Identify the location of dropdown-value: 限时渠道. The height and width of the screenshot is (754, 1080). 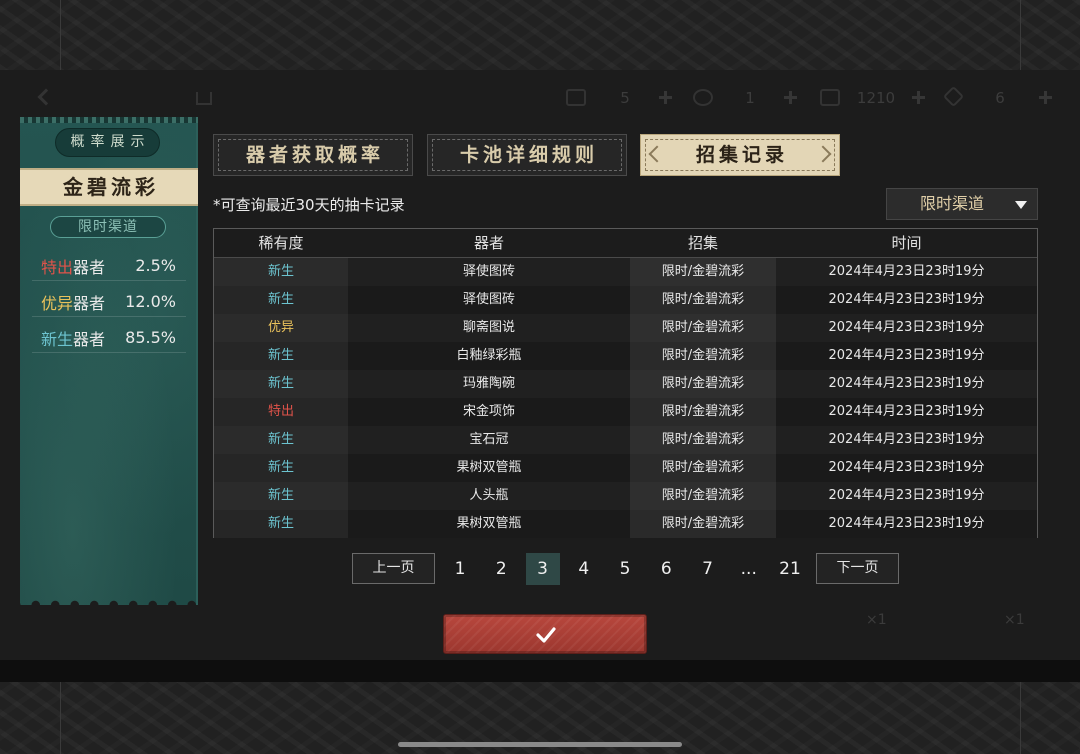
(952, 203).